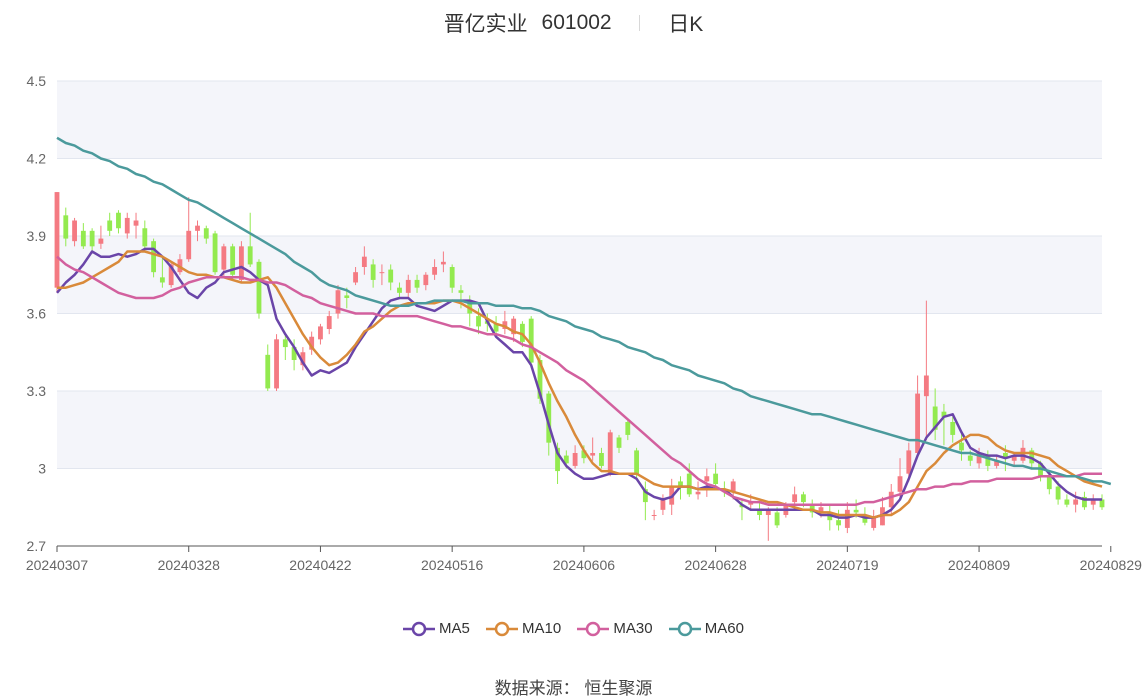 This screenshot has width=1147, height=699. Describe the element at coordinates (57, 565) in the screenshot. I see `x-tick-label: 20240307` at that location.